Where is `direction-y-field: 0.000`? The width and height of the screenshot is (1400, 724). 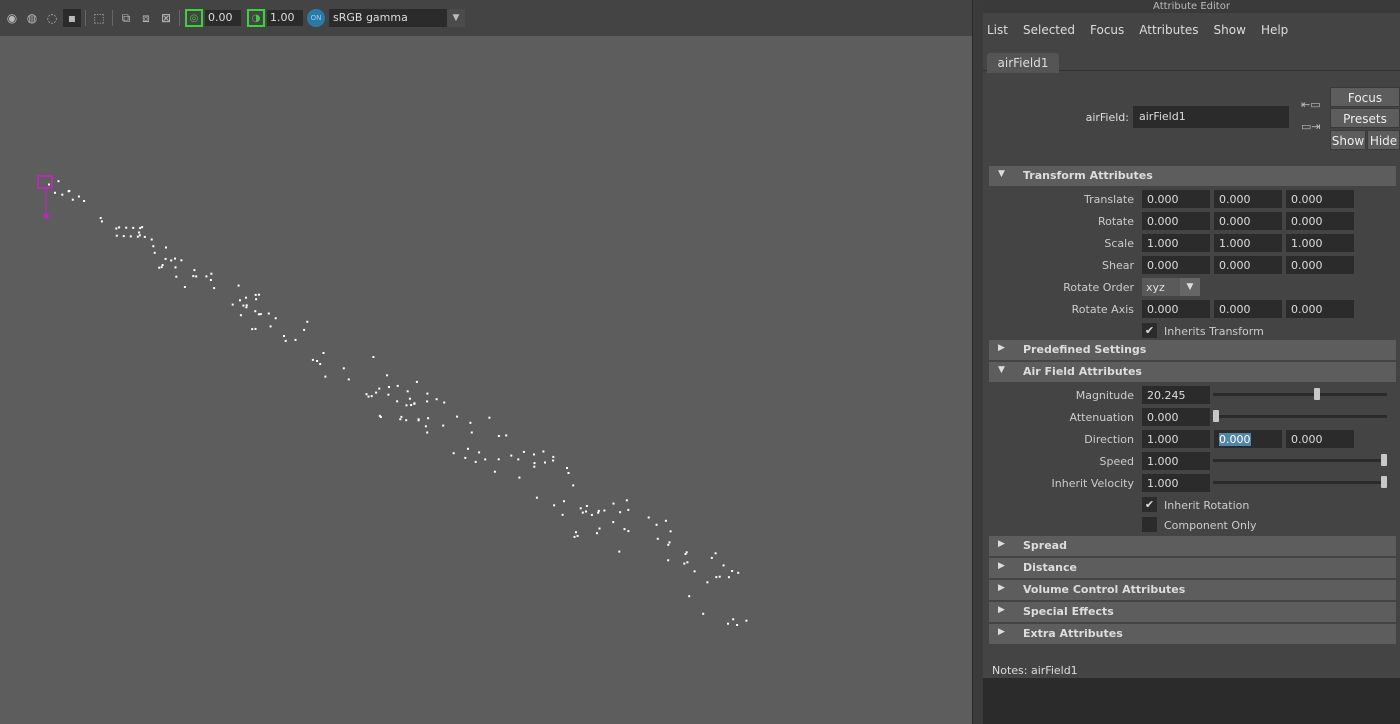 direction-y-field: 0.000 is located at coordinates (1248, 439).